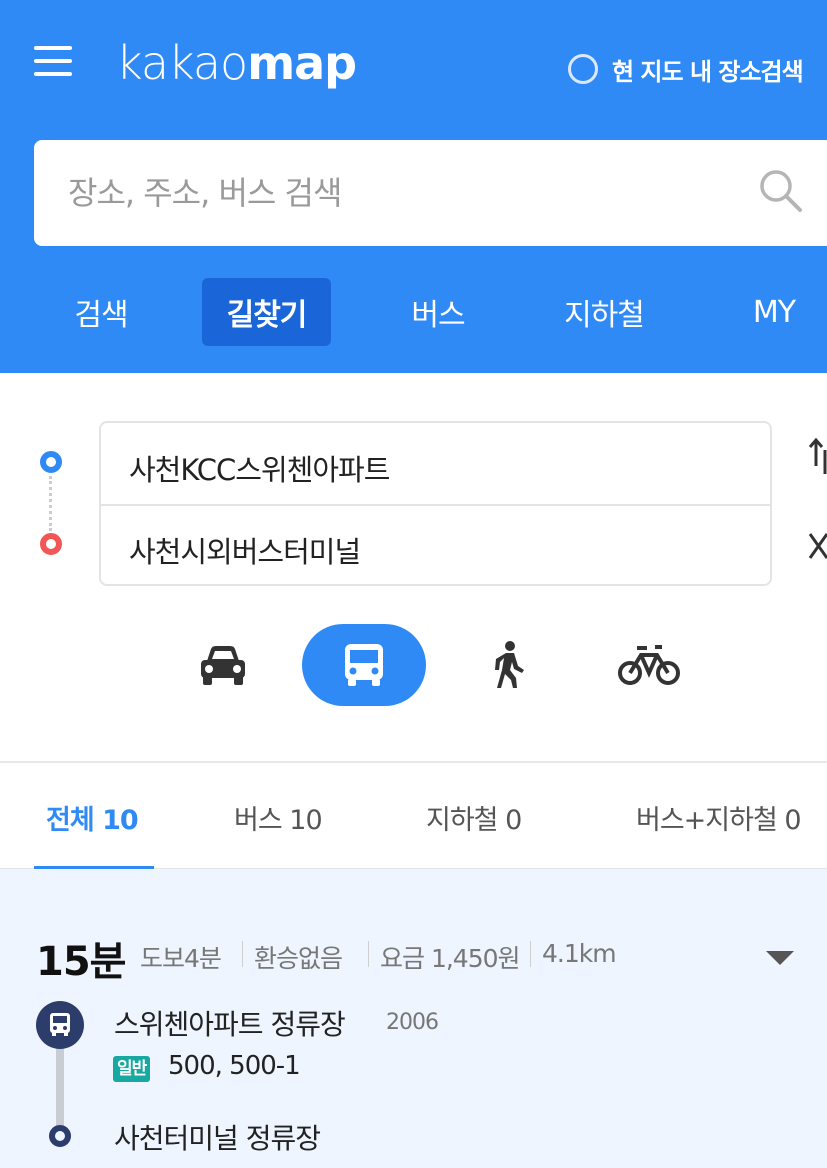  I want to click on bicycle-icon, so click(649, 665).